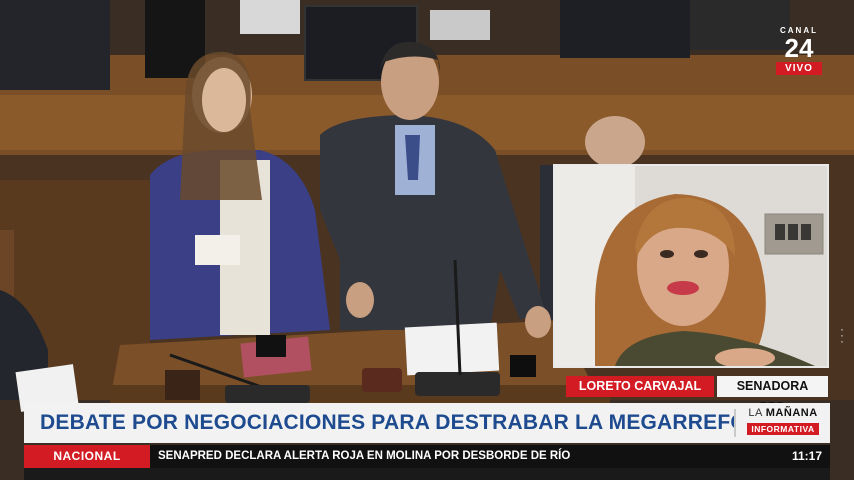  I want to click on guest-lower-third: LORETO CARVAJAL SENADORA PPD, so click(697, 395).